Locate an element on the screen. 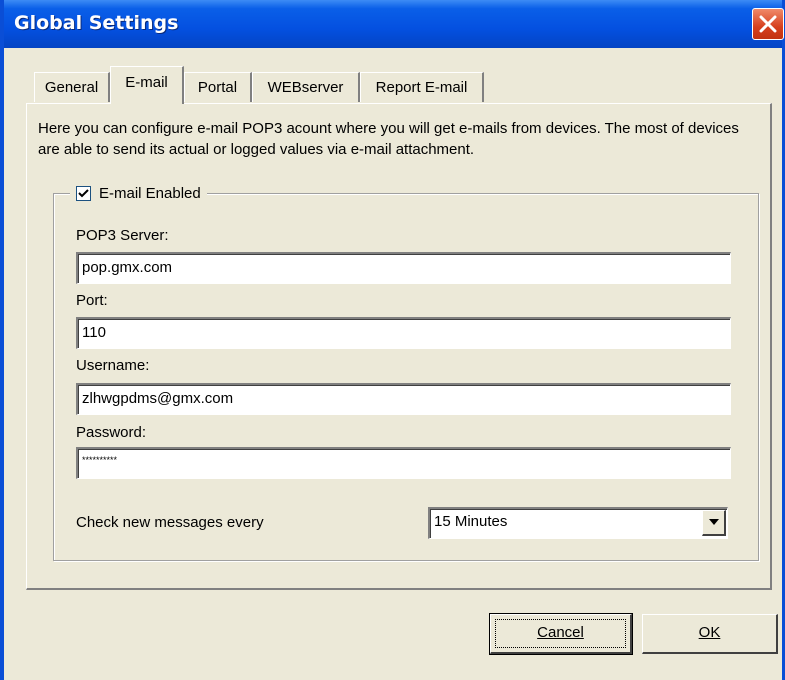 The width and height of the screenshot is (785, 680). title-bar: Global Settings is located at coordinates (394, 24).